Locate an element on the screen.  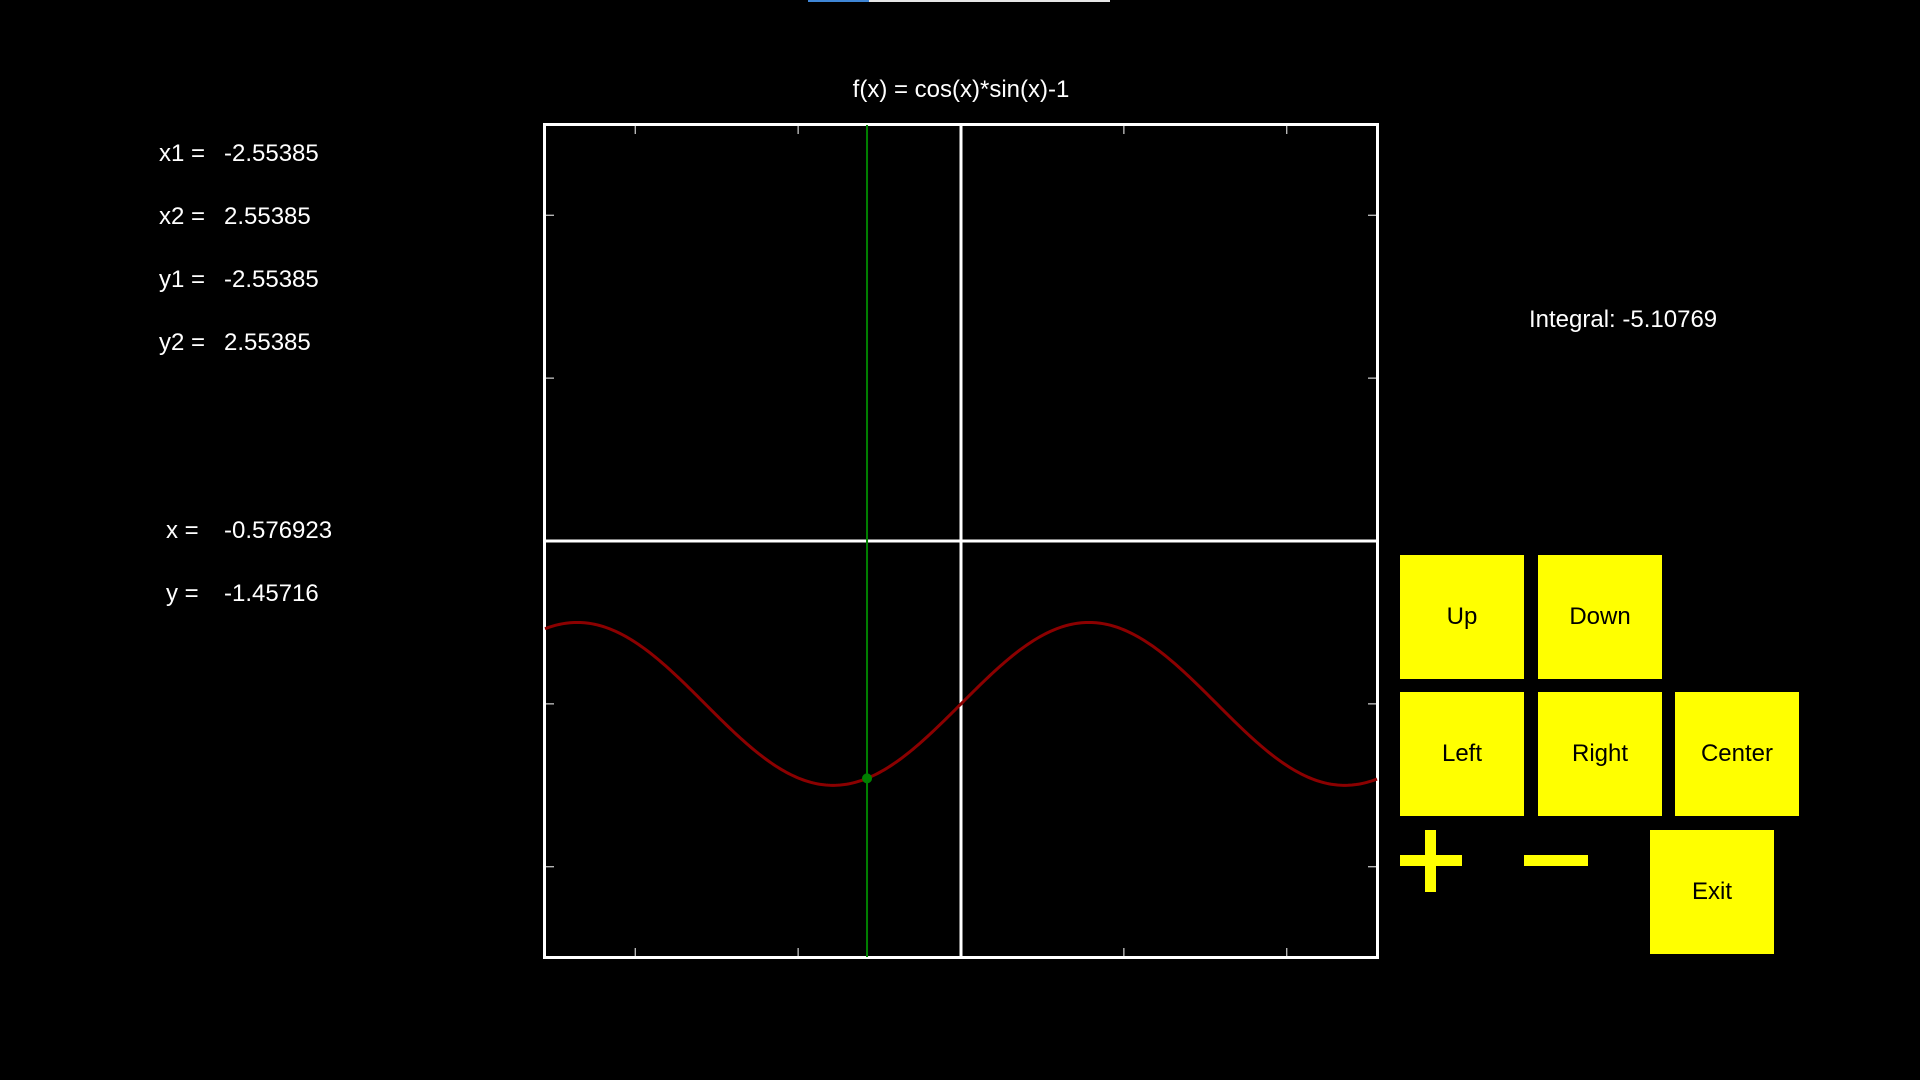
cursor-x-label: x = is located at coordinates (182, 530).